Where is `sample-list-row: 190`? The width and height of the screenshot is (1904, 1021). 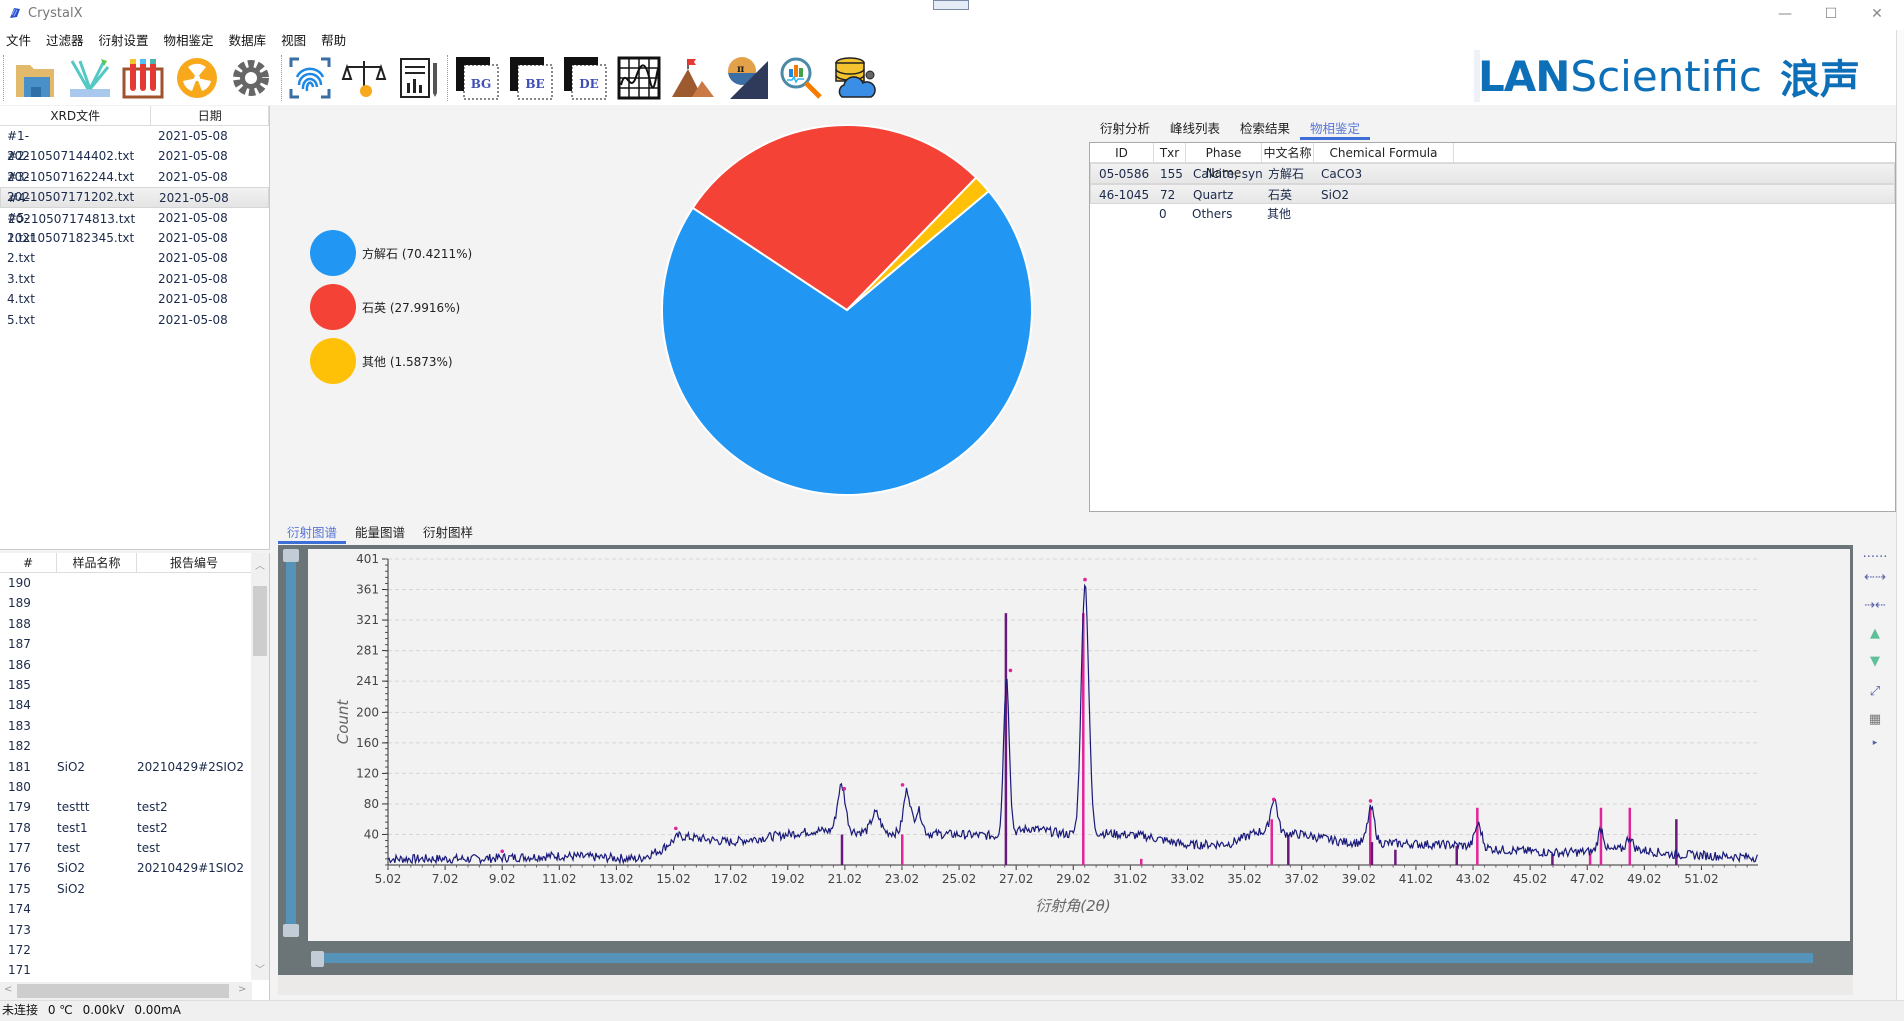
sample-list-row: 190 is located at coordinates (134, 583).